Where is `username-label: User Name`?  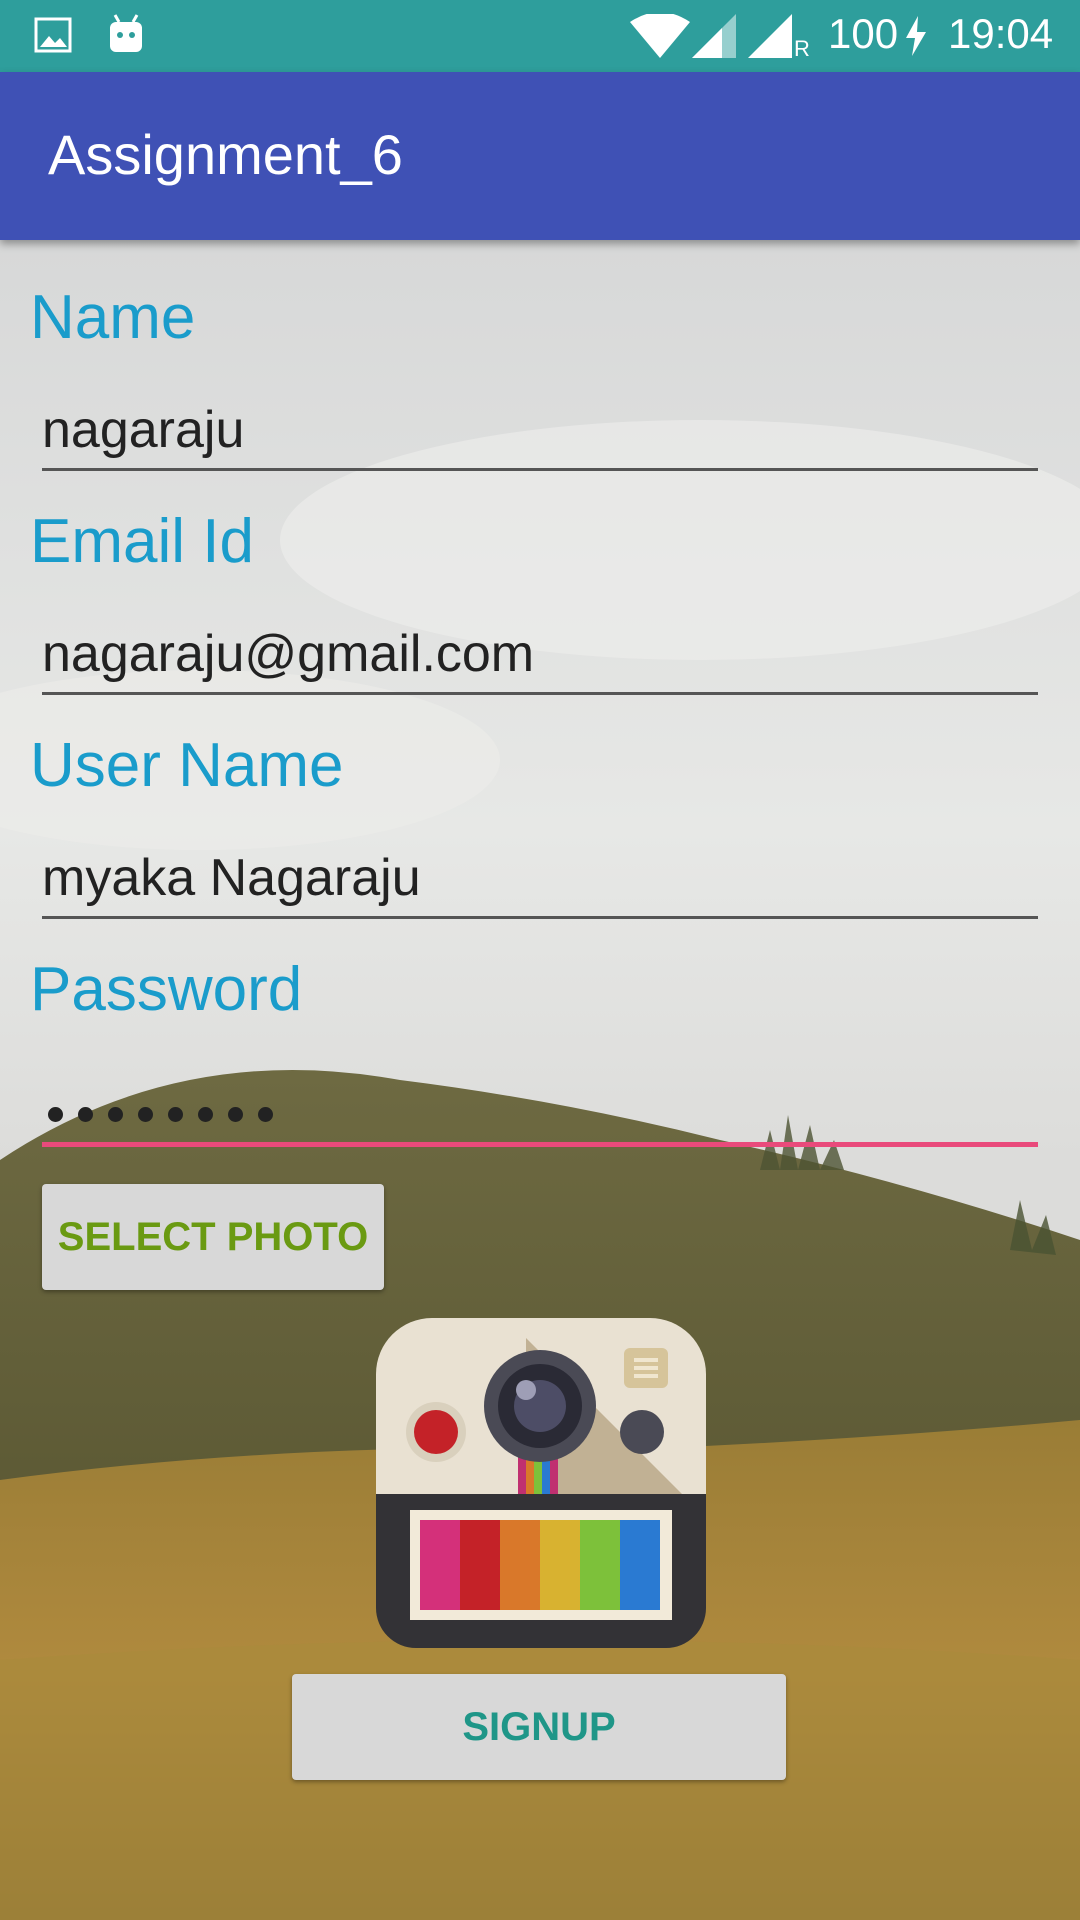 username-label: User Name is located at coordinates (187, 765).